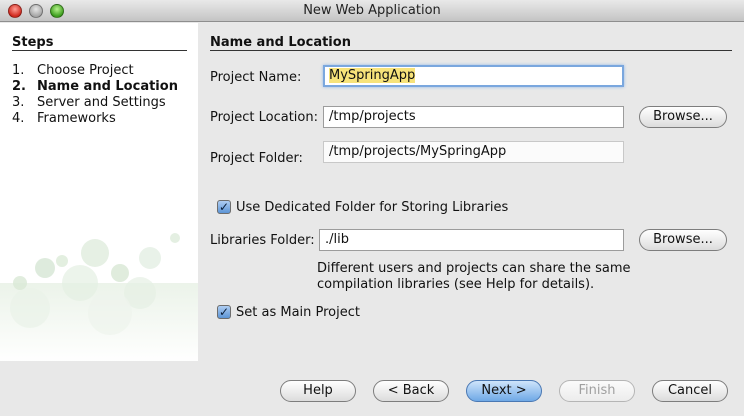 This screenshot has height=416, width=744. Describe the element at coordinates (473, 117) in the screenshot. I see `project-location-field: /tmp/projects` at that location.